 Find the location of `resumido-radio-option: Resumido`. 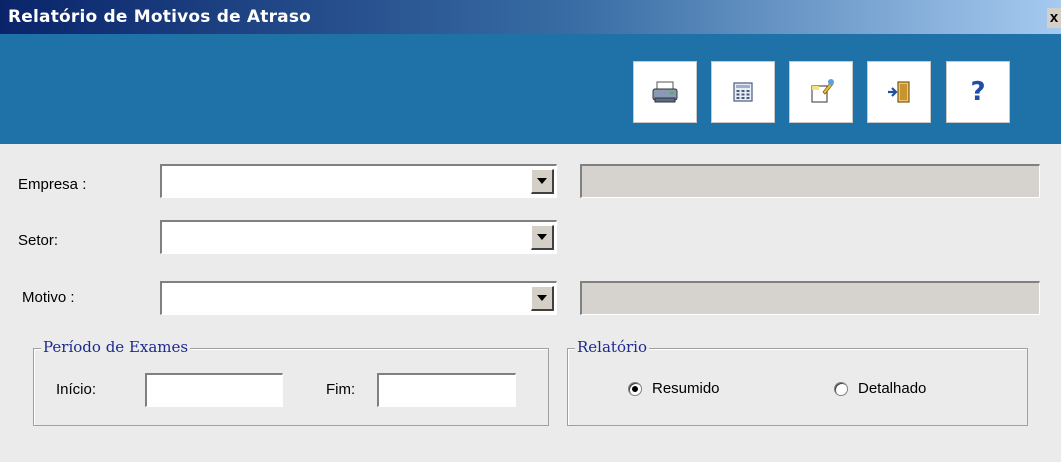

resumido-radio-option: Resumido is located at coordinates (698, 389).